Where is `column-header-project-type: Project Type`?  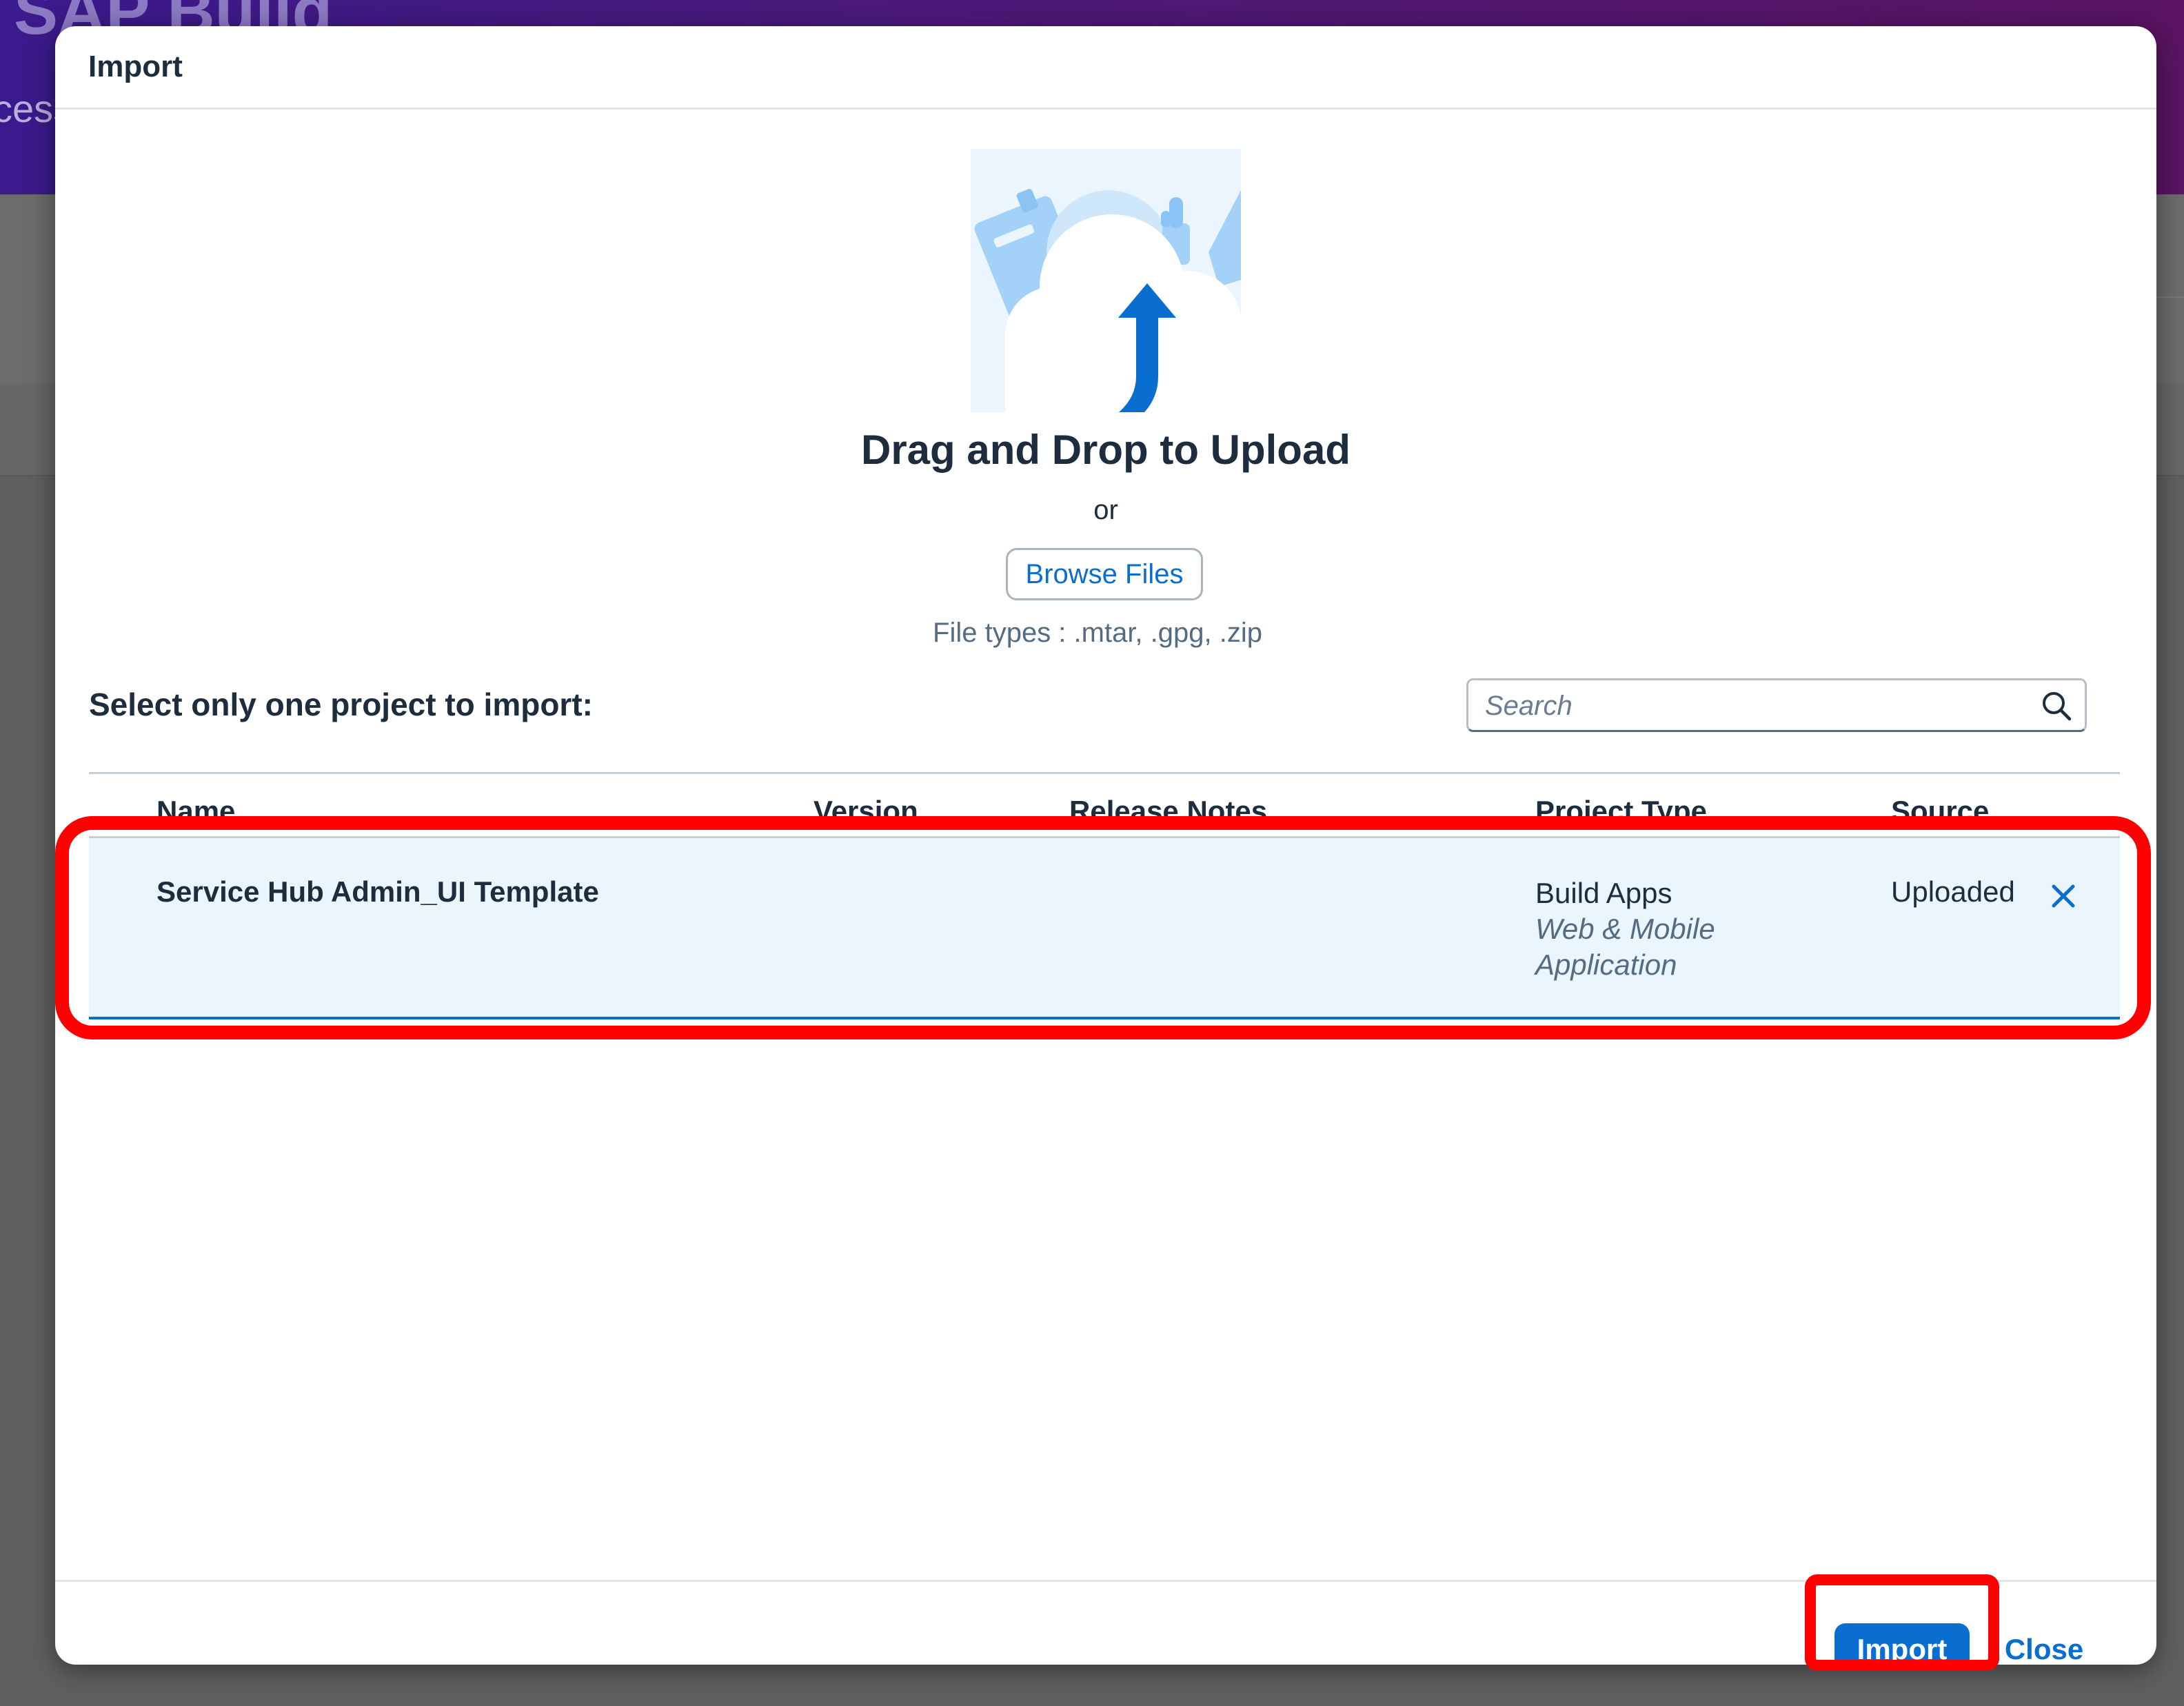 column-header-project-type: Project Type is located at coordinates (1621, 811).